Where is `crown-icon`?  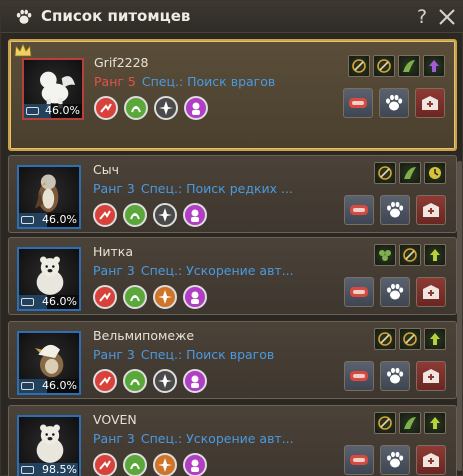
crown-icon is located at coordinates (23, 50).